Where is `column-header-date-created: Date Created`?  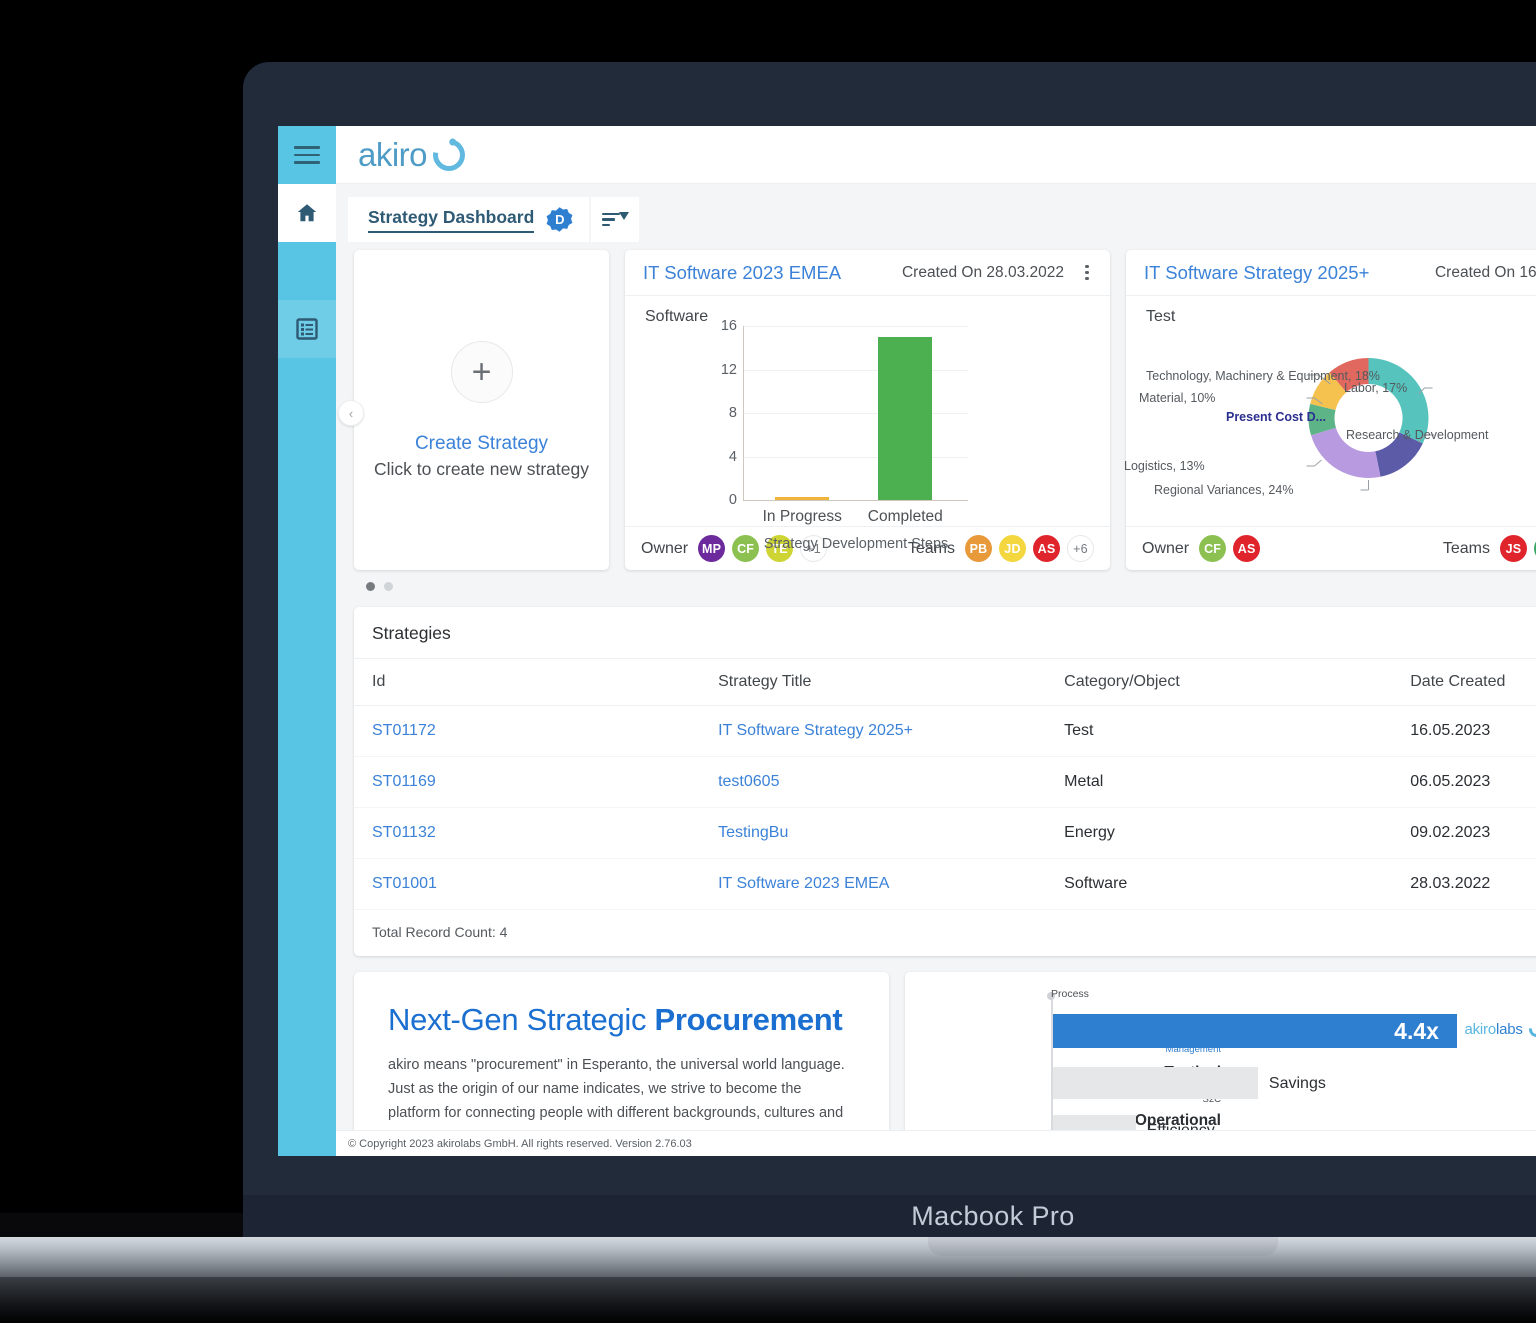
column-header-date-created: Date Created is located at coordinates (1464, 682).